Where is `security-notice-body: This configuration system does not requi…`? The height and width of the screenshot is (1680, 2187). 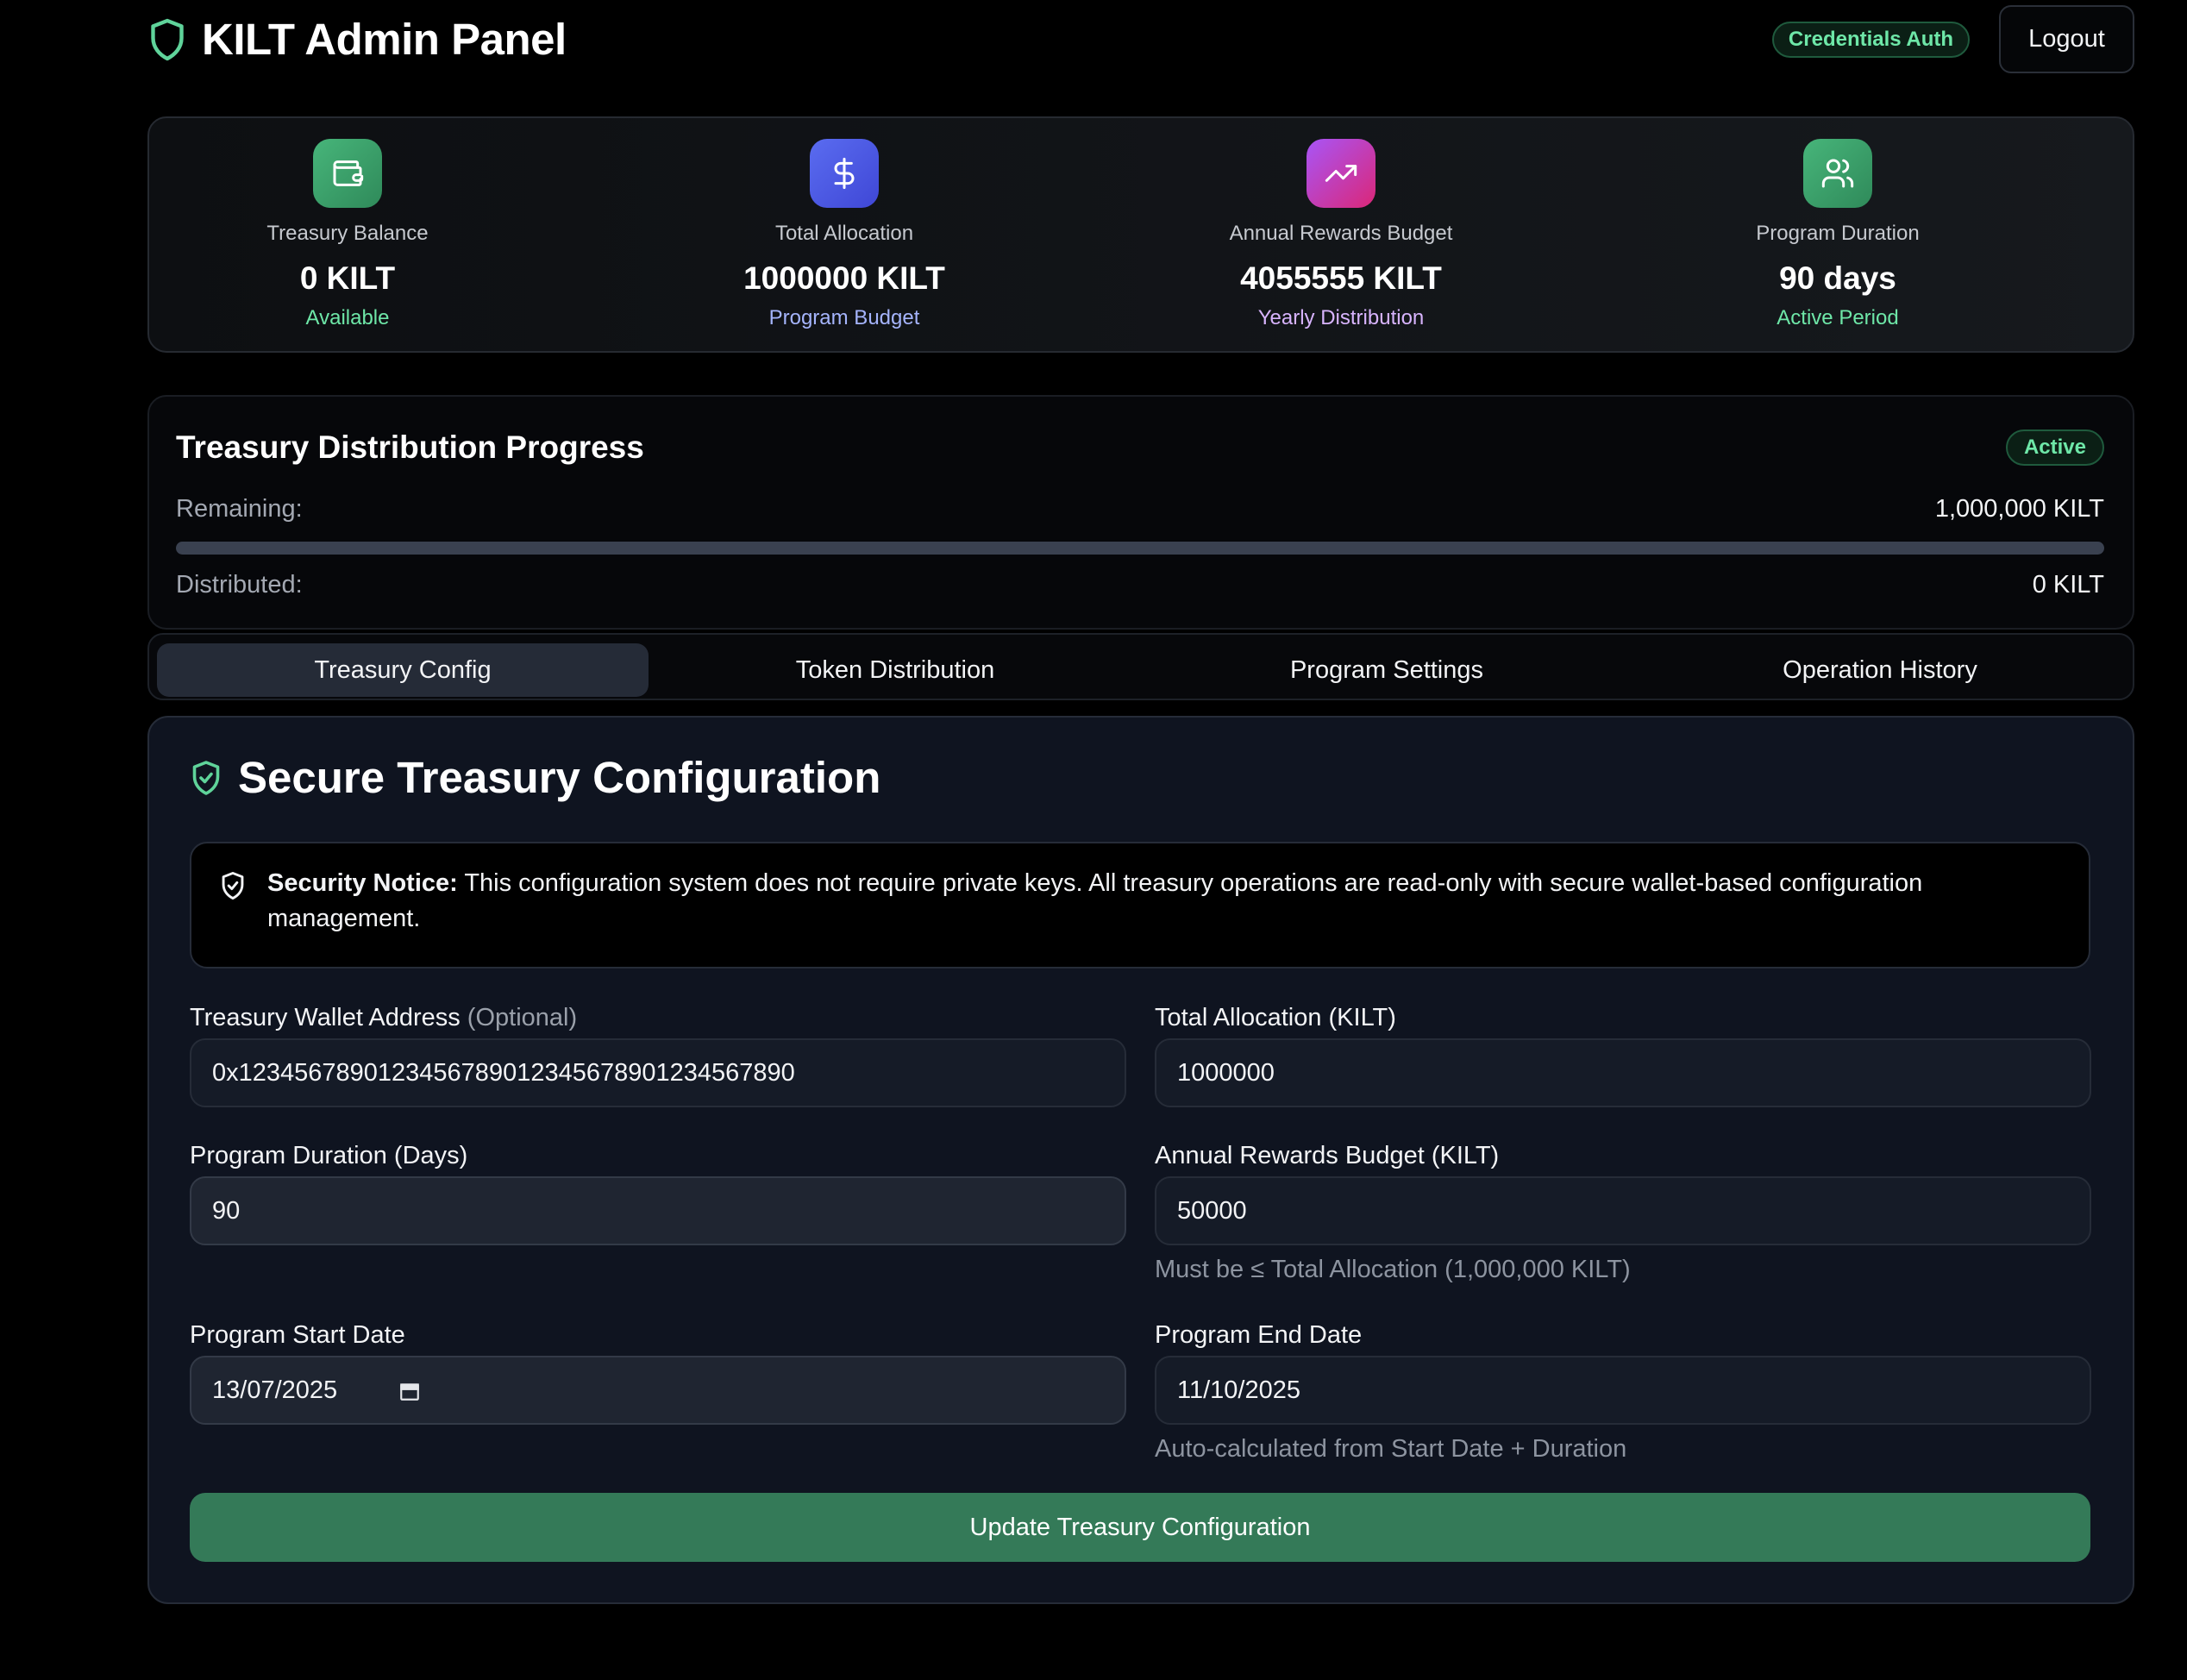 security-notice-body: This configuration system does not requi… is located at coordinates (1095, 901).